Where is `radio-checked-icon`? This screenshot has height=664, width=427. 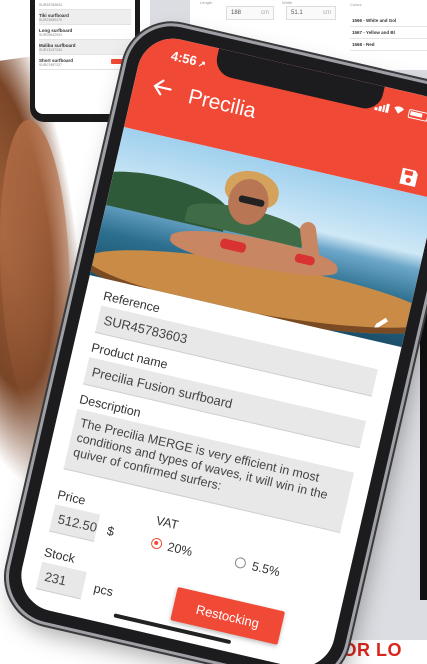
radio-checked-icon is located at coordinates (157, 543).